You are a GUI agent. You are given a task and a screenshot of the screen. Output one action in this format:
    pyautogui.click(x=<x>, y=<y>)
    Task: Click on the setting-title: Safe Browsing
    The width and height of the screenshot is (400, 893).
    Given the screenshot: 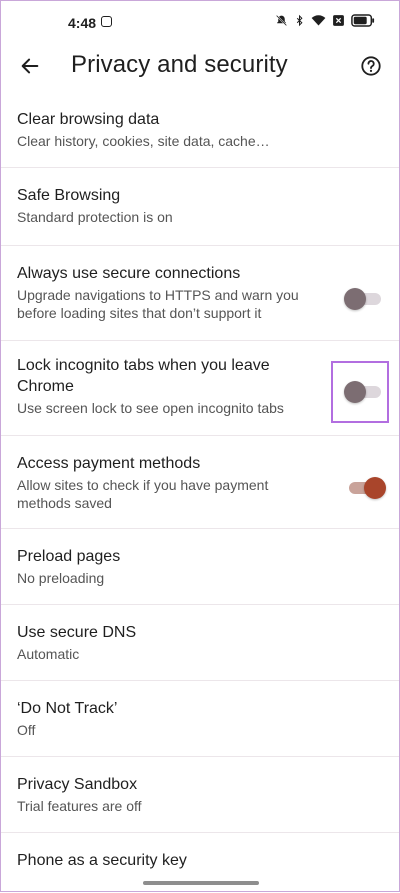 What is the action you would take?
    pyautogui.click(x=69, y=195)
    